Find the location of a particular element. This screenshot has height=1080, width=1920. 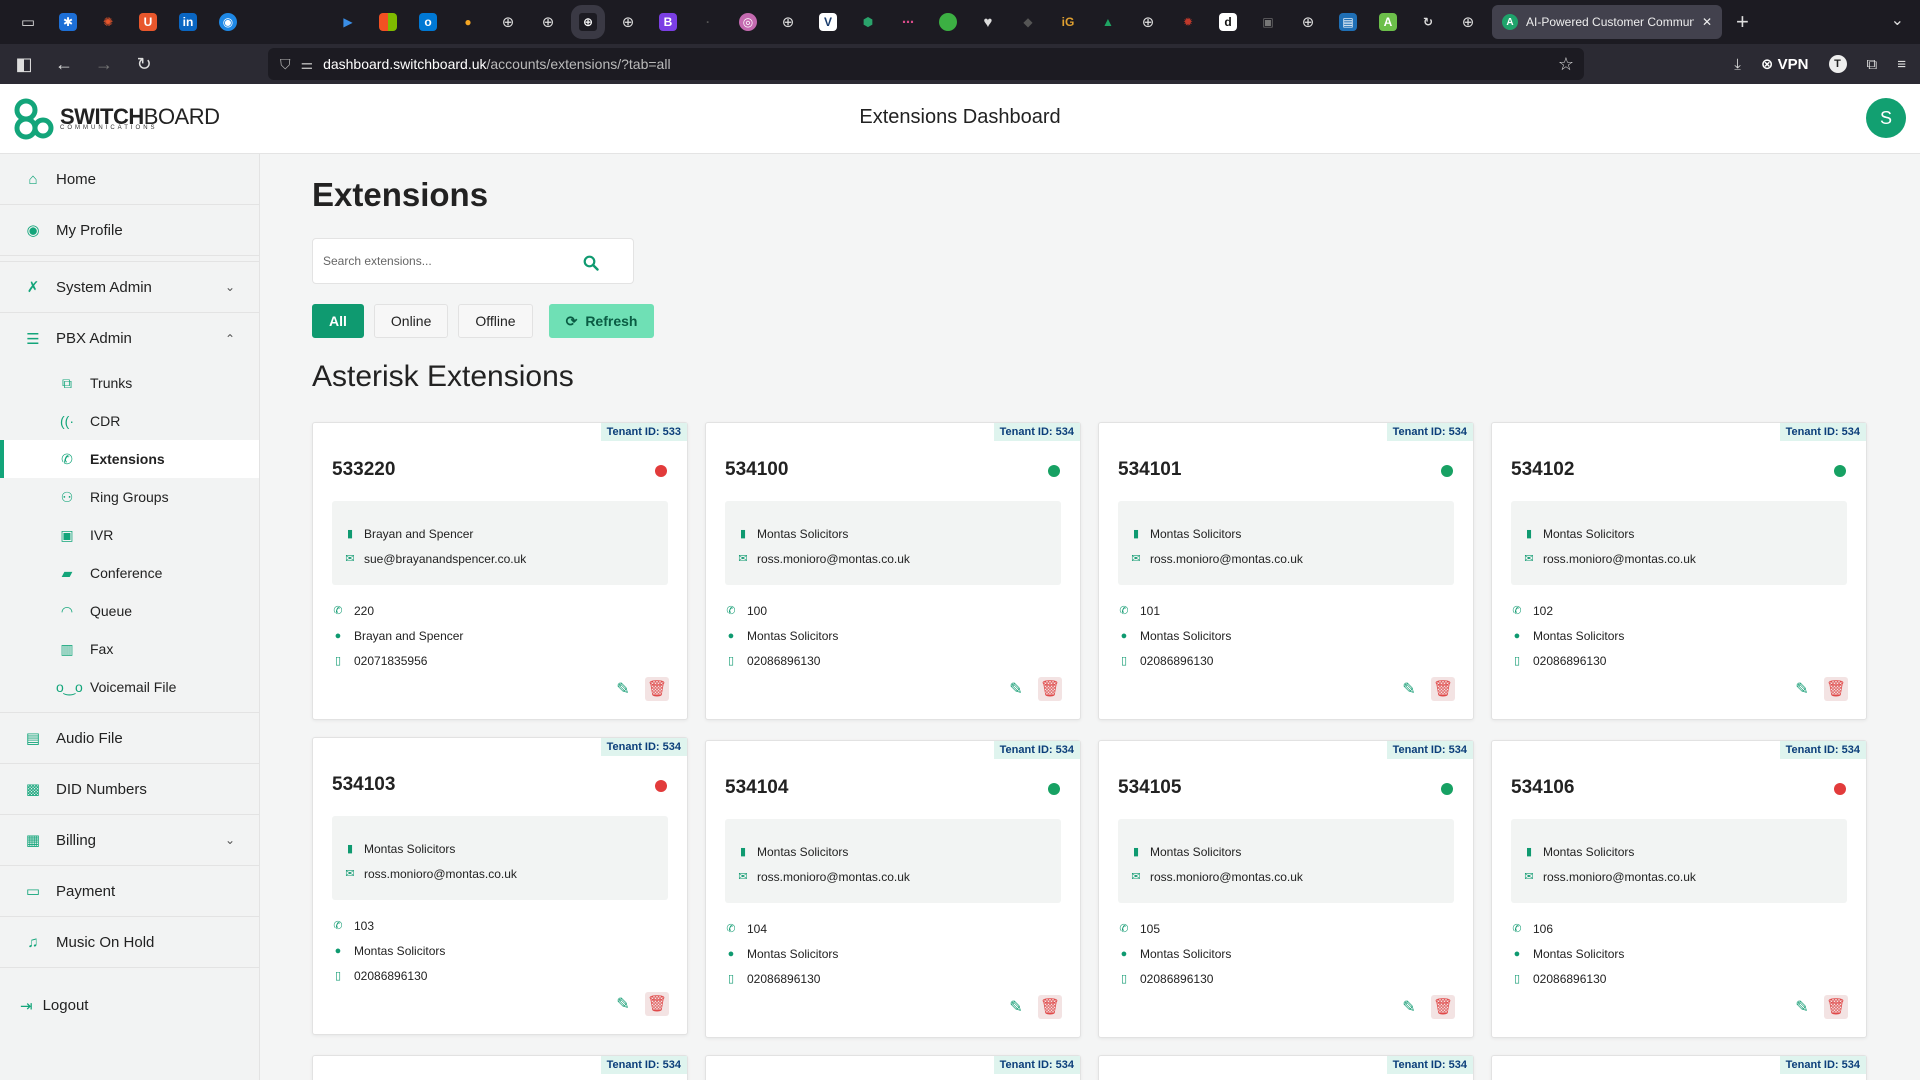

sidebar-item-voicemail-file: o‿o Voicemail File is located at coordinates (129, 687).